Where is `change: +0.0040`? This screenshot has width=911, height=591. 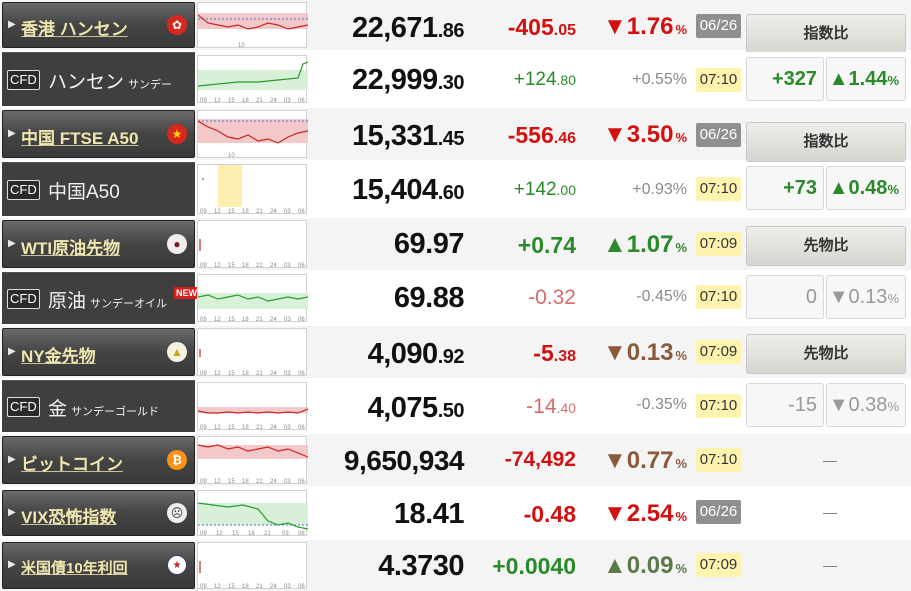 change: +0.0040 is located at coordinates (534, 566).